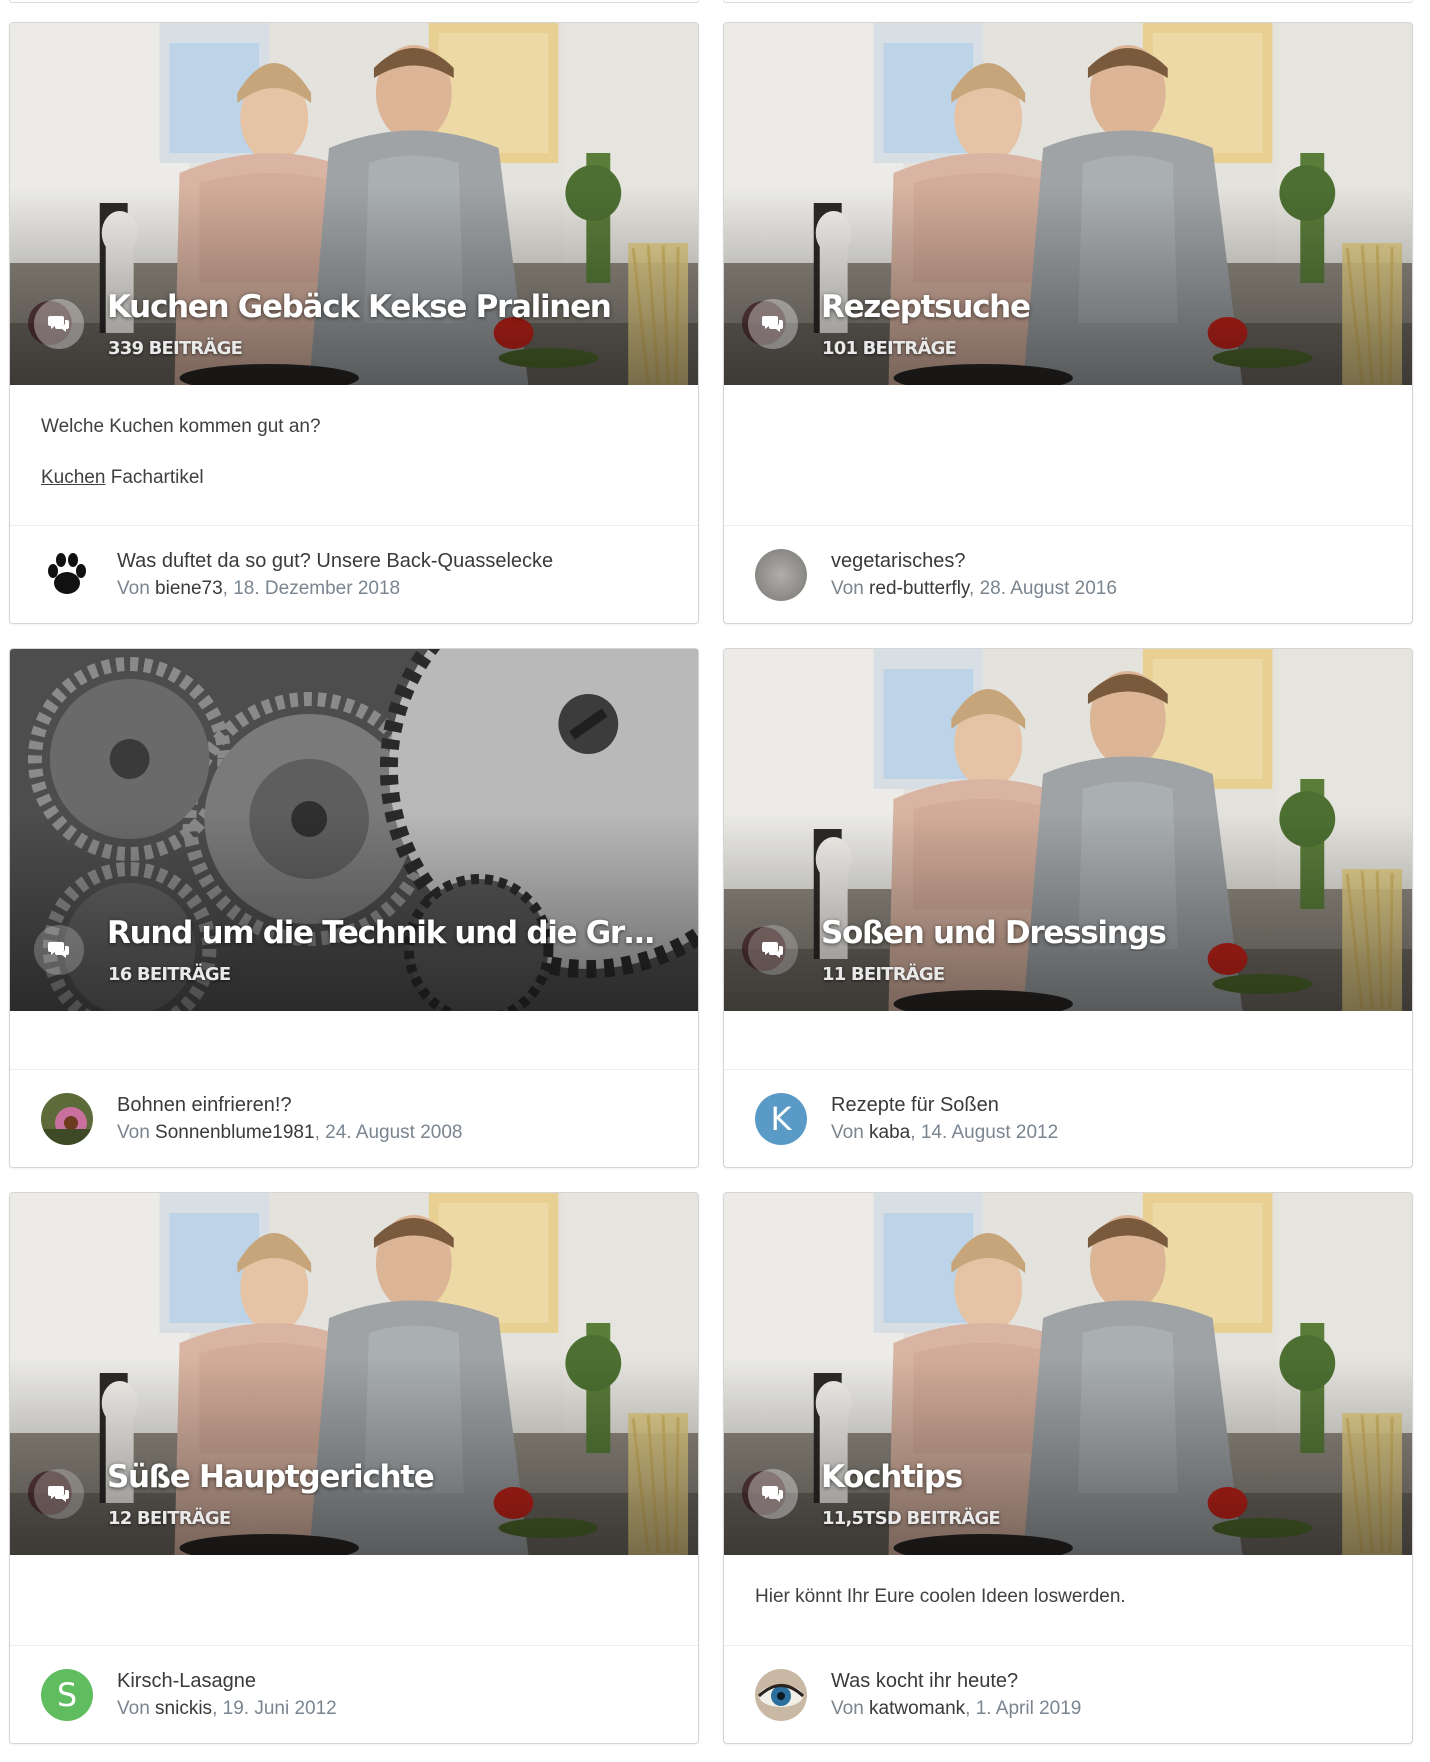  I want to click on avatar: S, so click(67, 1694).